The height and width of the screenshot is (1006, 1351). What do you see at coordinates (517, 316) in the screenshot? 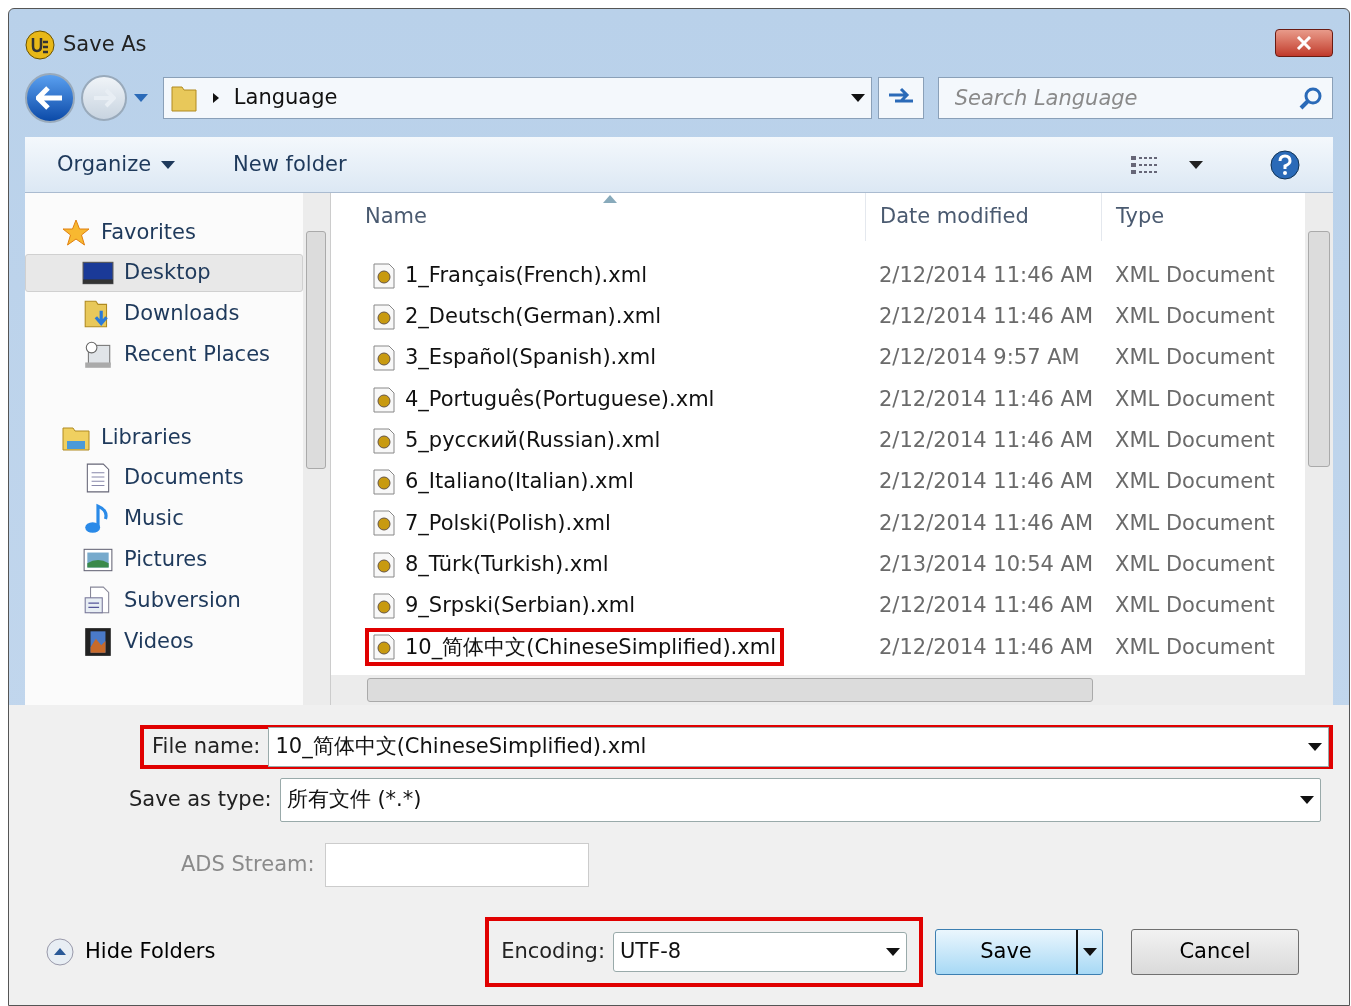
I see `file-name-cell: 2_Deutsch(German).xml` at bounding box center [517, 316].